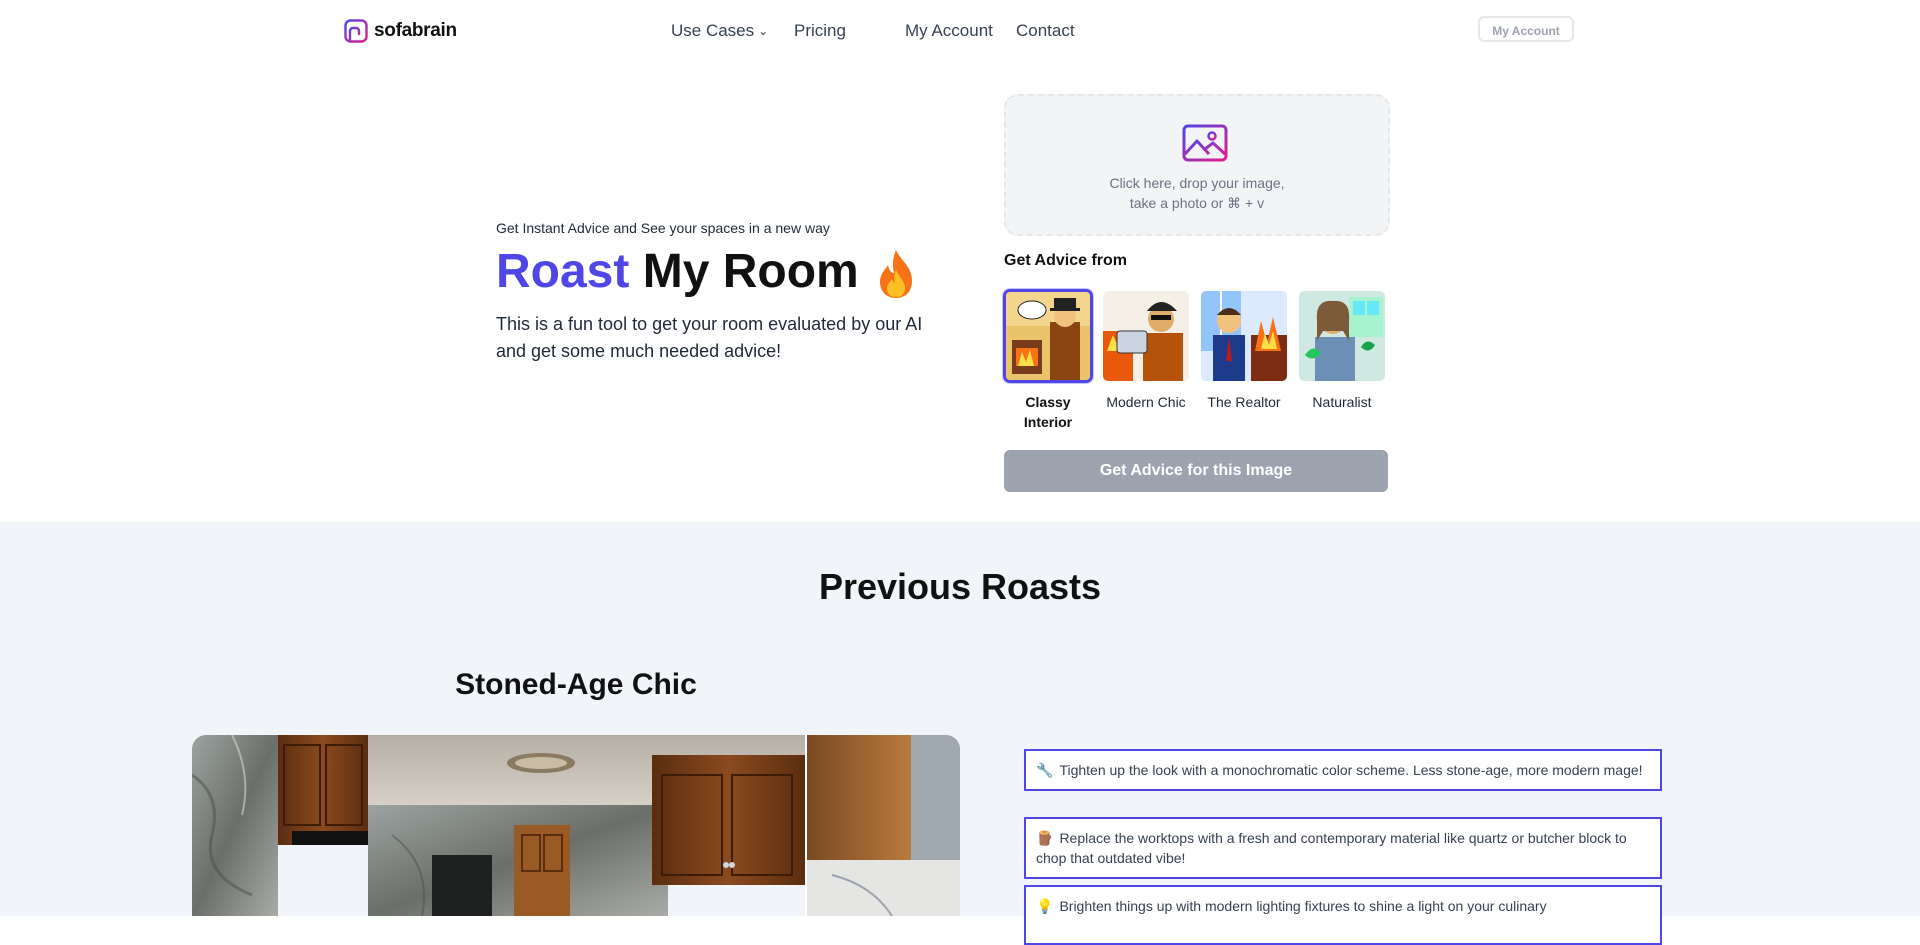  I want to click on advice-from-label: Get Advice from, so click(1065, 260).